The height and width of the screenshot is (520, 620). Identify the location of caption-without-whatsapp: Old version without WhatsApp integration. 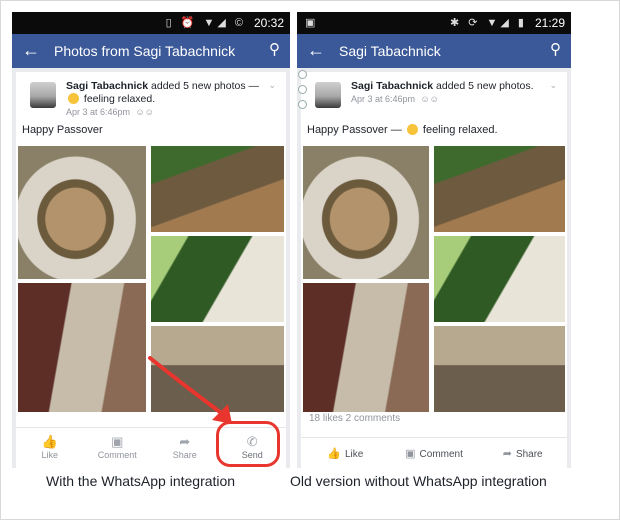
(418, 481).